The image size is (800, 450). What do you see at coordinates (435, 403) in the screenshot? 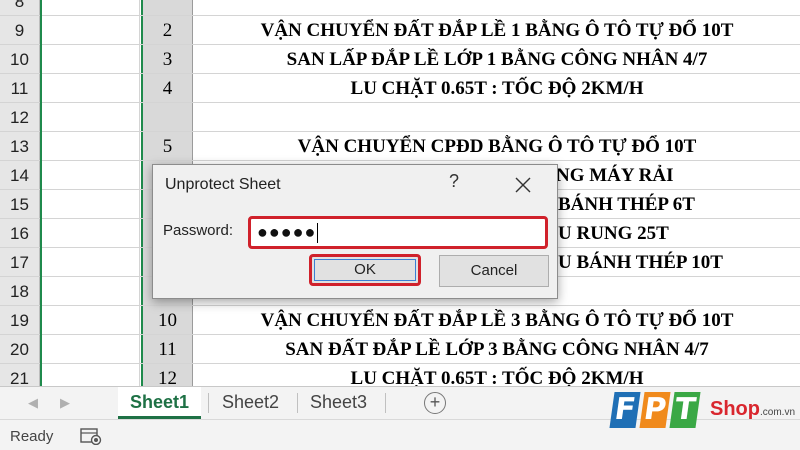
I see `add-sheet-icon: +` at bounding box center [435, 403].